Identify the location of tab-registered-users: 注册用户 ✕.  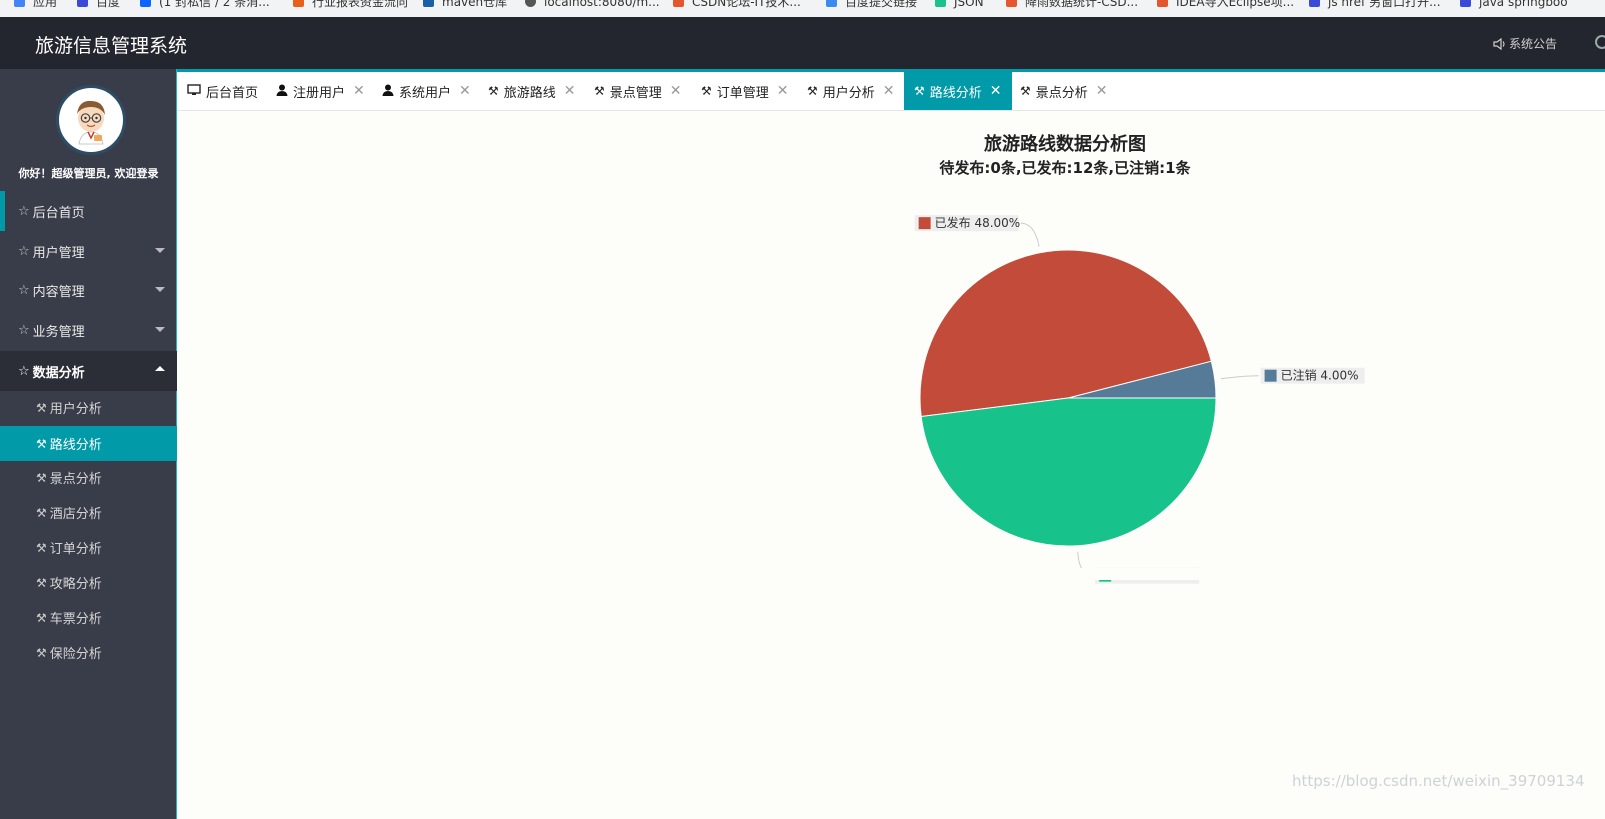
(320, 91).